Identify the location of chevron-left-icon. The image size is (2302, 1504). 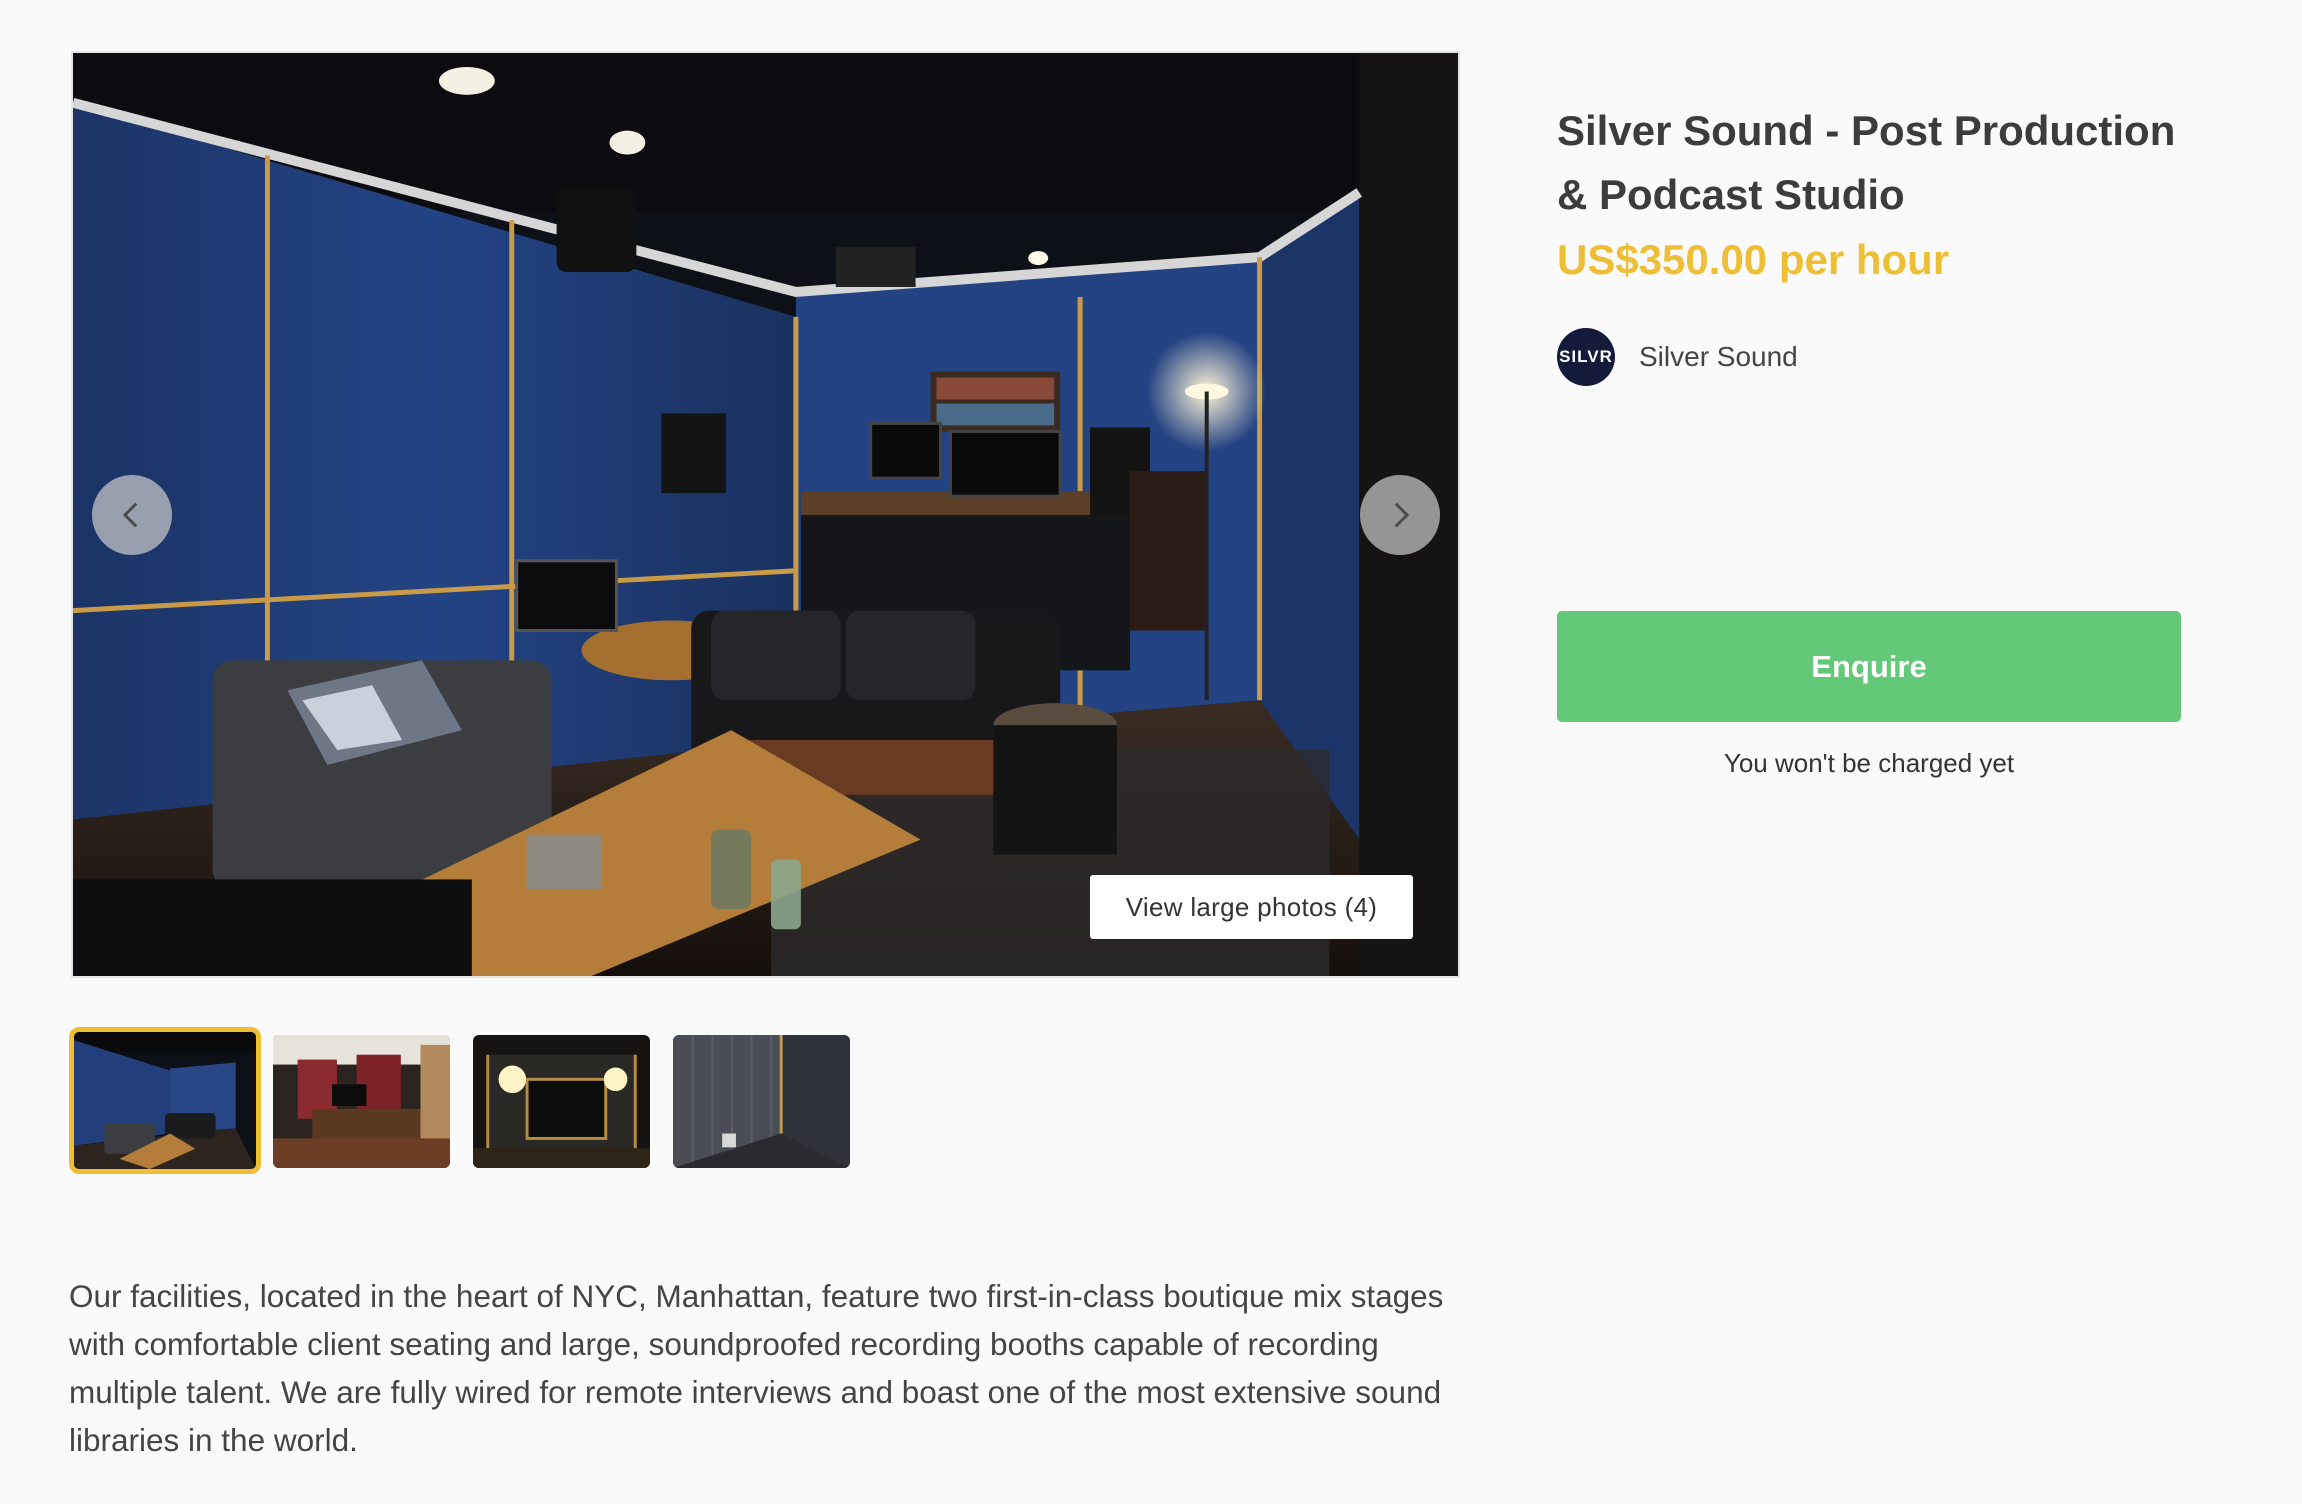
(130, 515).